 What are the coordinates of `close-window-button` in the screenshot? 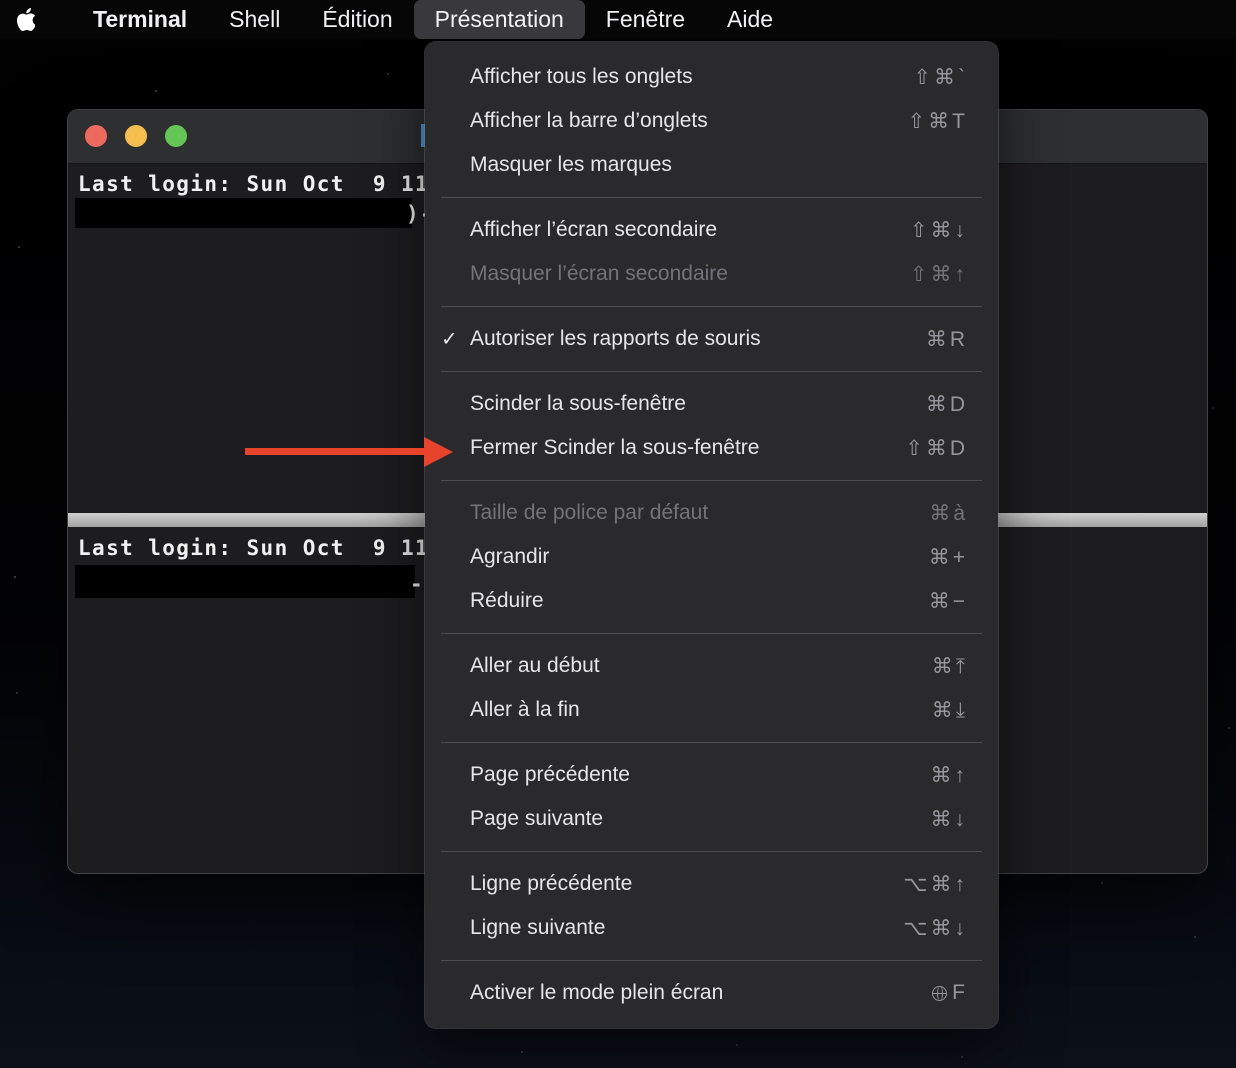 It's located at (96, 136).